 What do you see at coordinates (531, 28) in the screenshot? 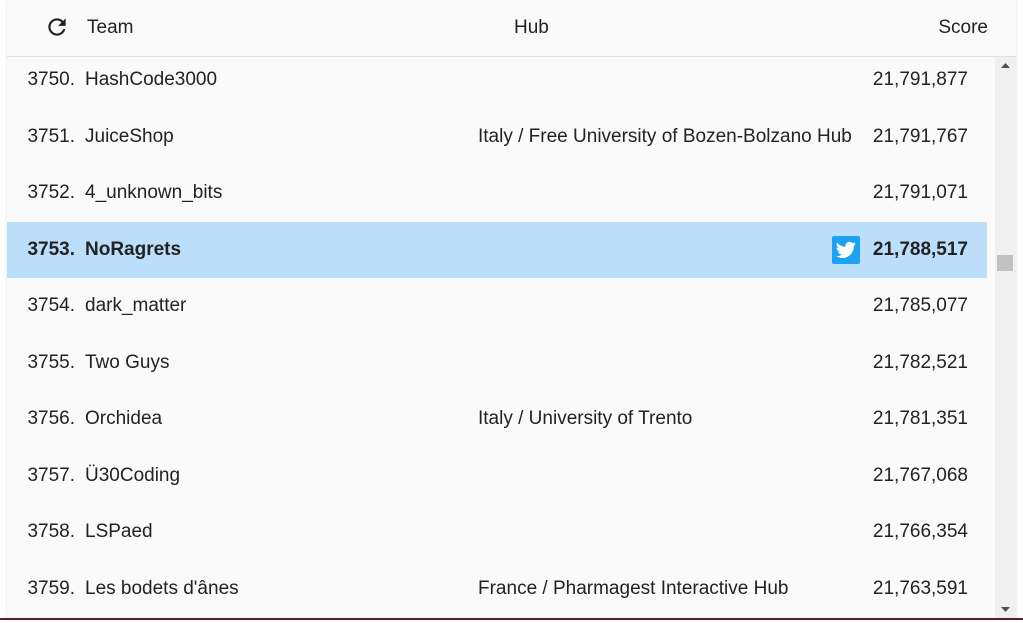
I see `column-header-hub: Hub` at bounding box center [531, 28].